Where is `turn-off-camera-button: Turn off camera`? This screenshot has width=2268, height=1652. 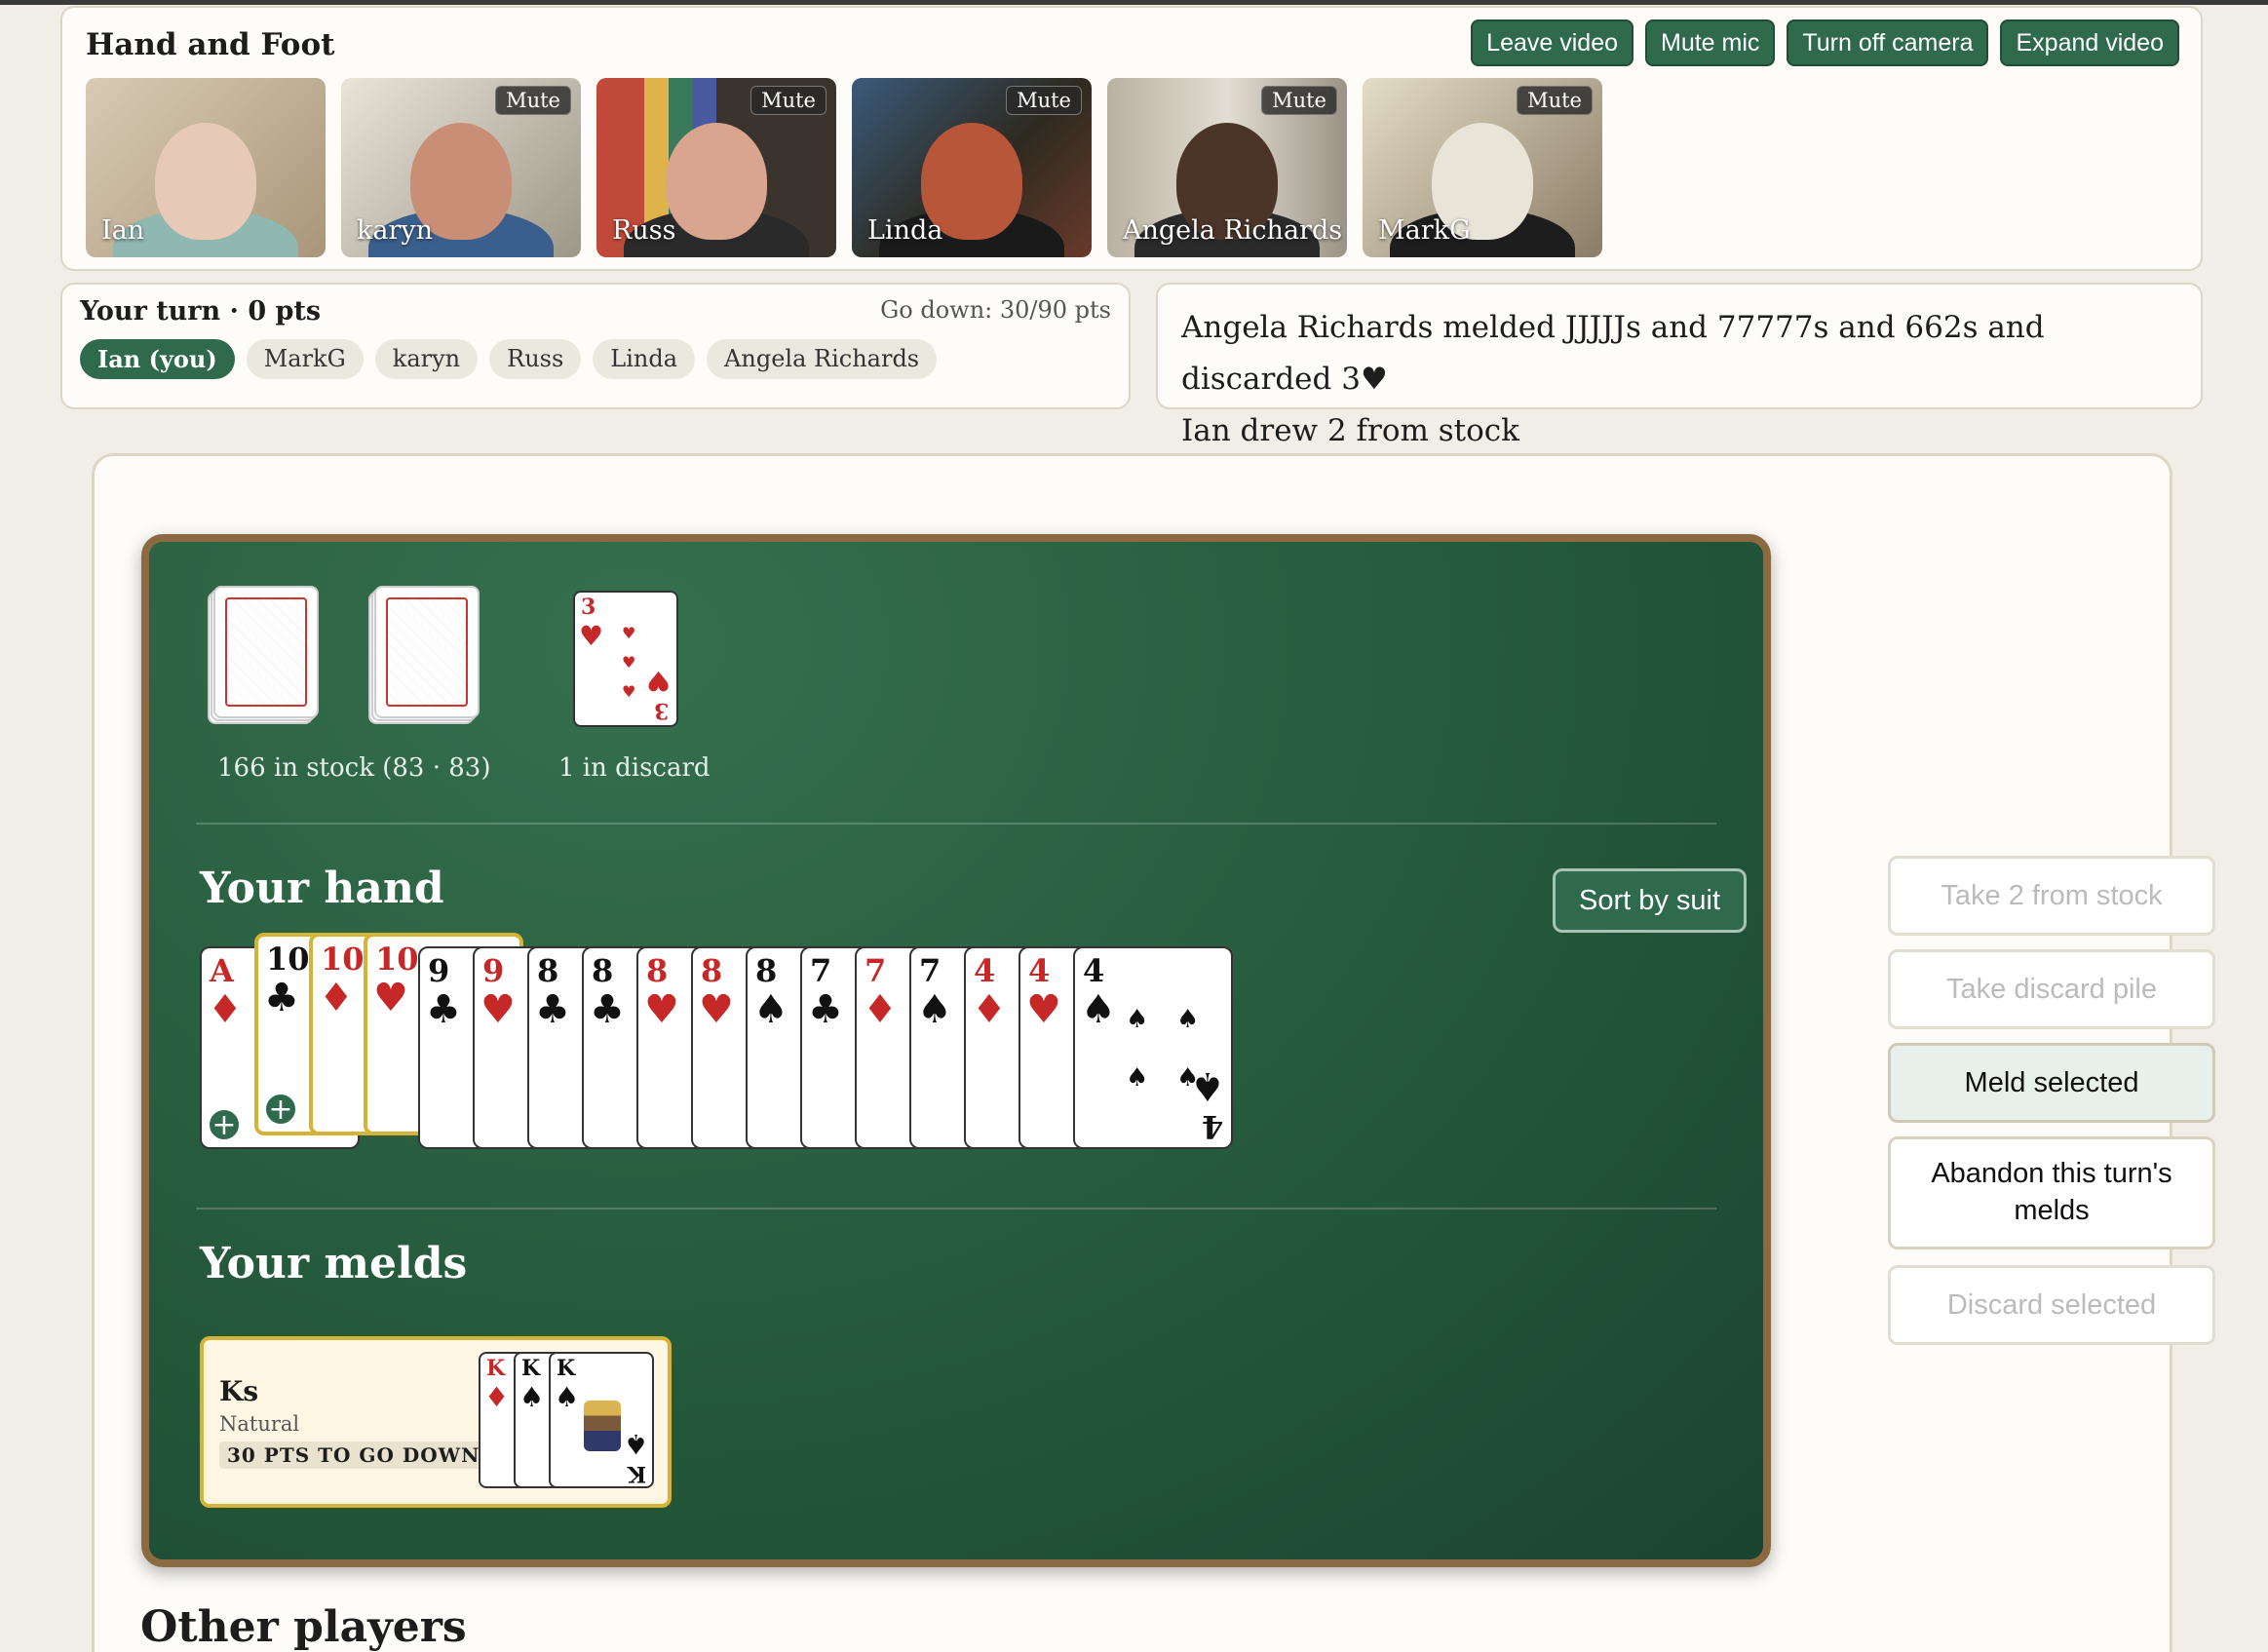
turn-off-camera-button: Turn off camera is located at coordinates (1888, 43).